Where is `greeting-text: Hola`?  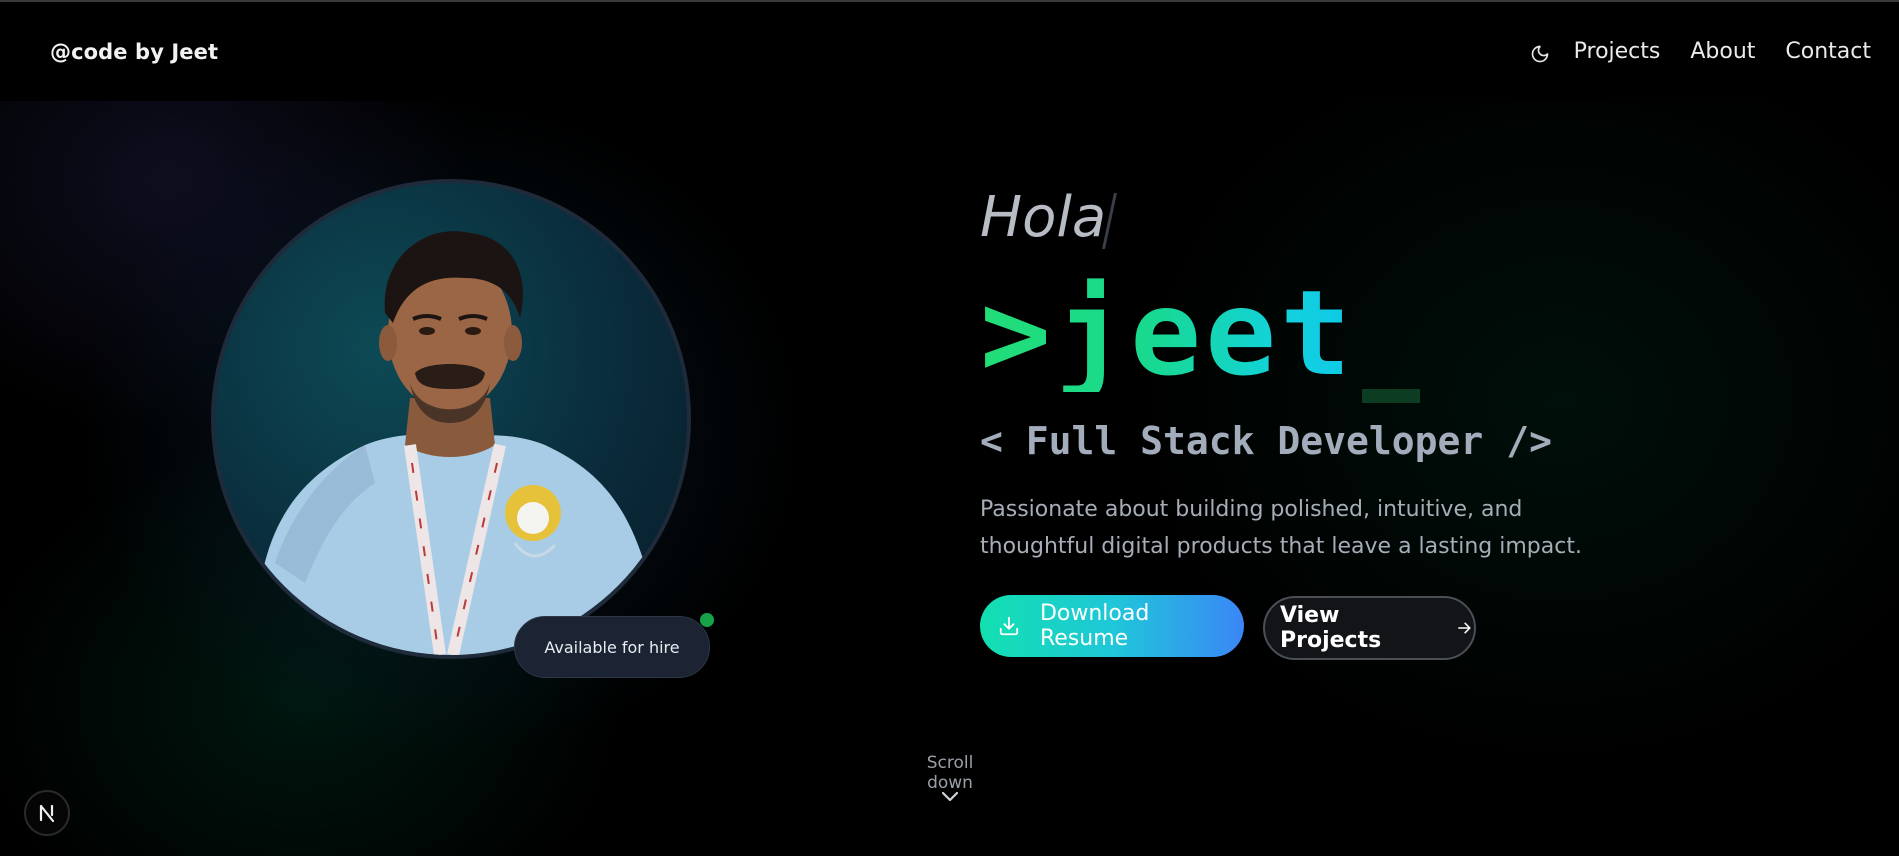 greeting-text: Hola is located at coordinates (1043, 217).